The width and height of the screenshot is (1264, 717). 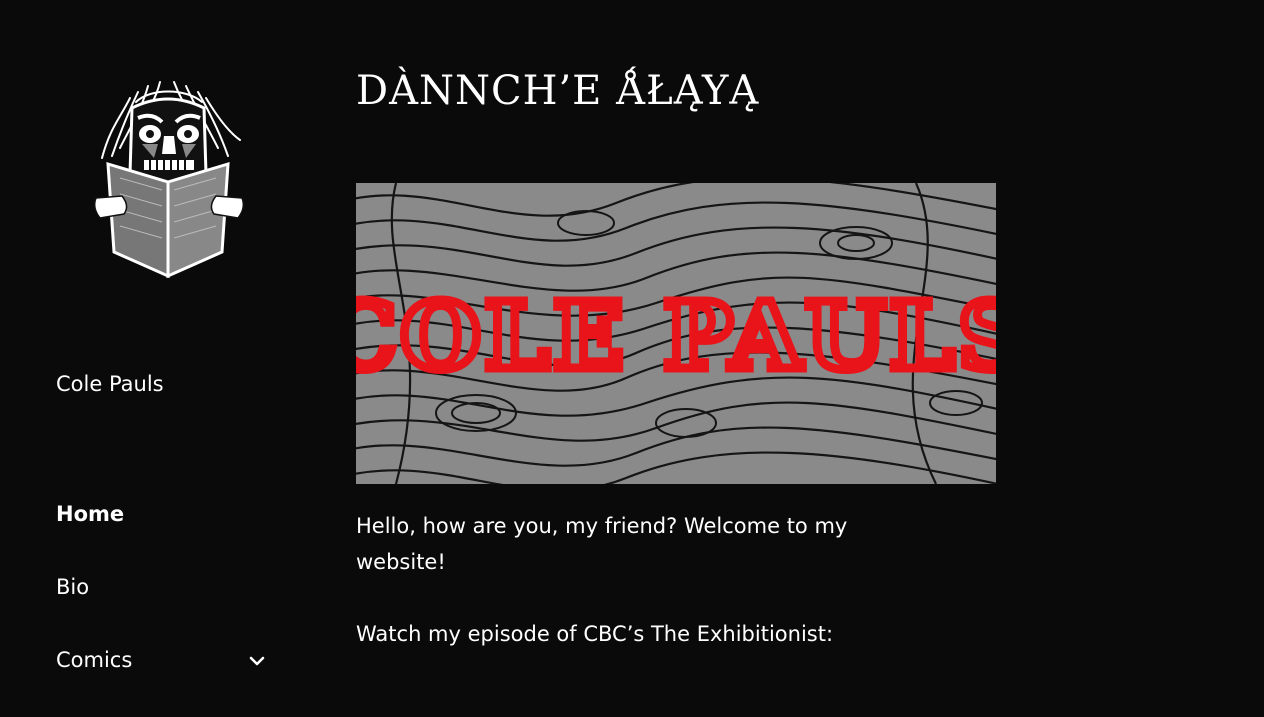 What do you see at coordinates (161, 607) in the screenshot?
I see `main-nav: Home Bio Comics` at bounding box center [161, 607].